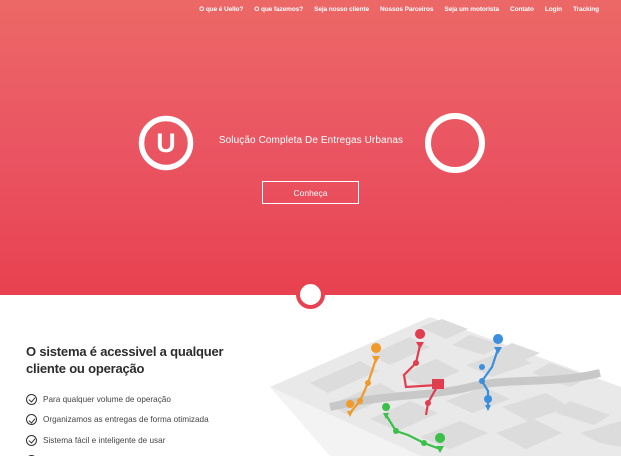 The image size is (621, 456). Describe the element at coordinates (455, 143) in the screenshot. I see `ring-icon` at that location.